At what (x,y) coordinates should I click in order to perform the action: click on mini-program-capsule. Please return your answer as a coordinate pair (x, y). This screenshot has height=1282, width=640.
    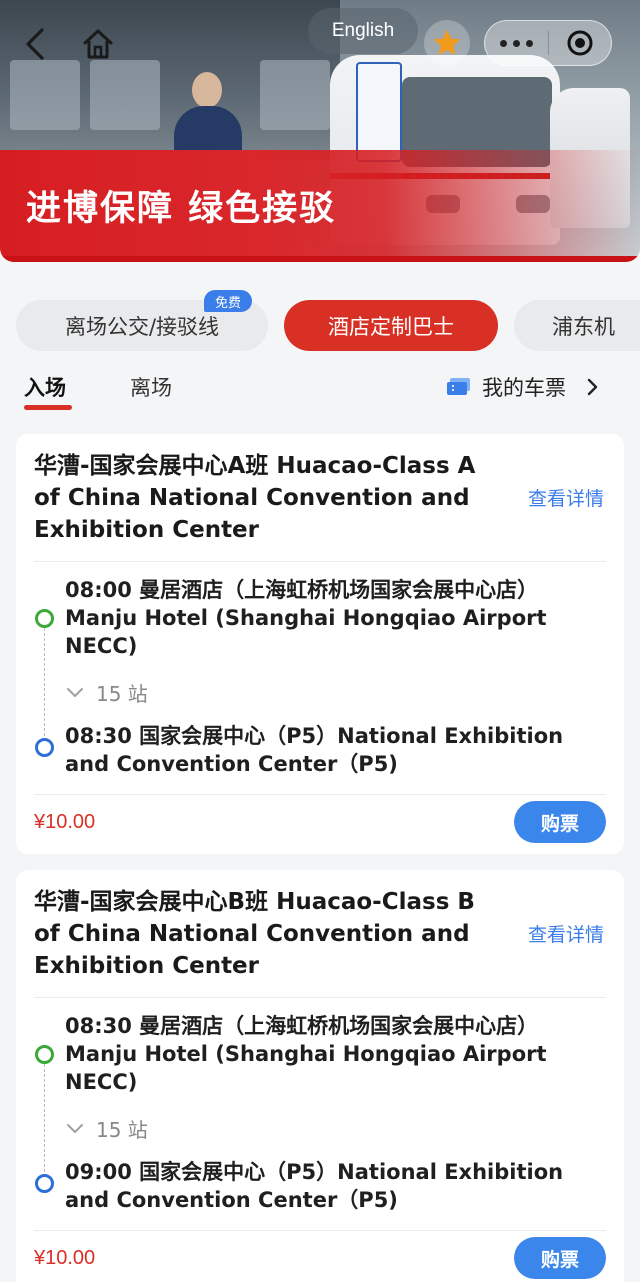
    Looking at the image, I should click on (548, 43).